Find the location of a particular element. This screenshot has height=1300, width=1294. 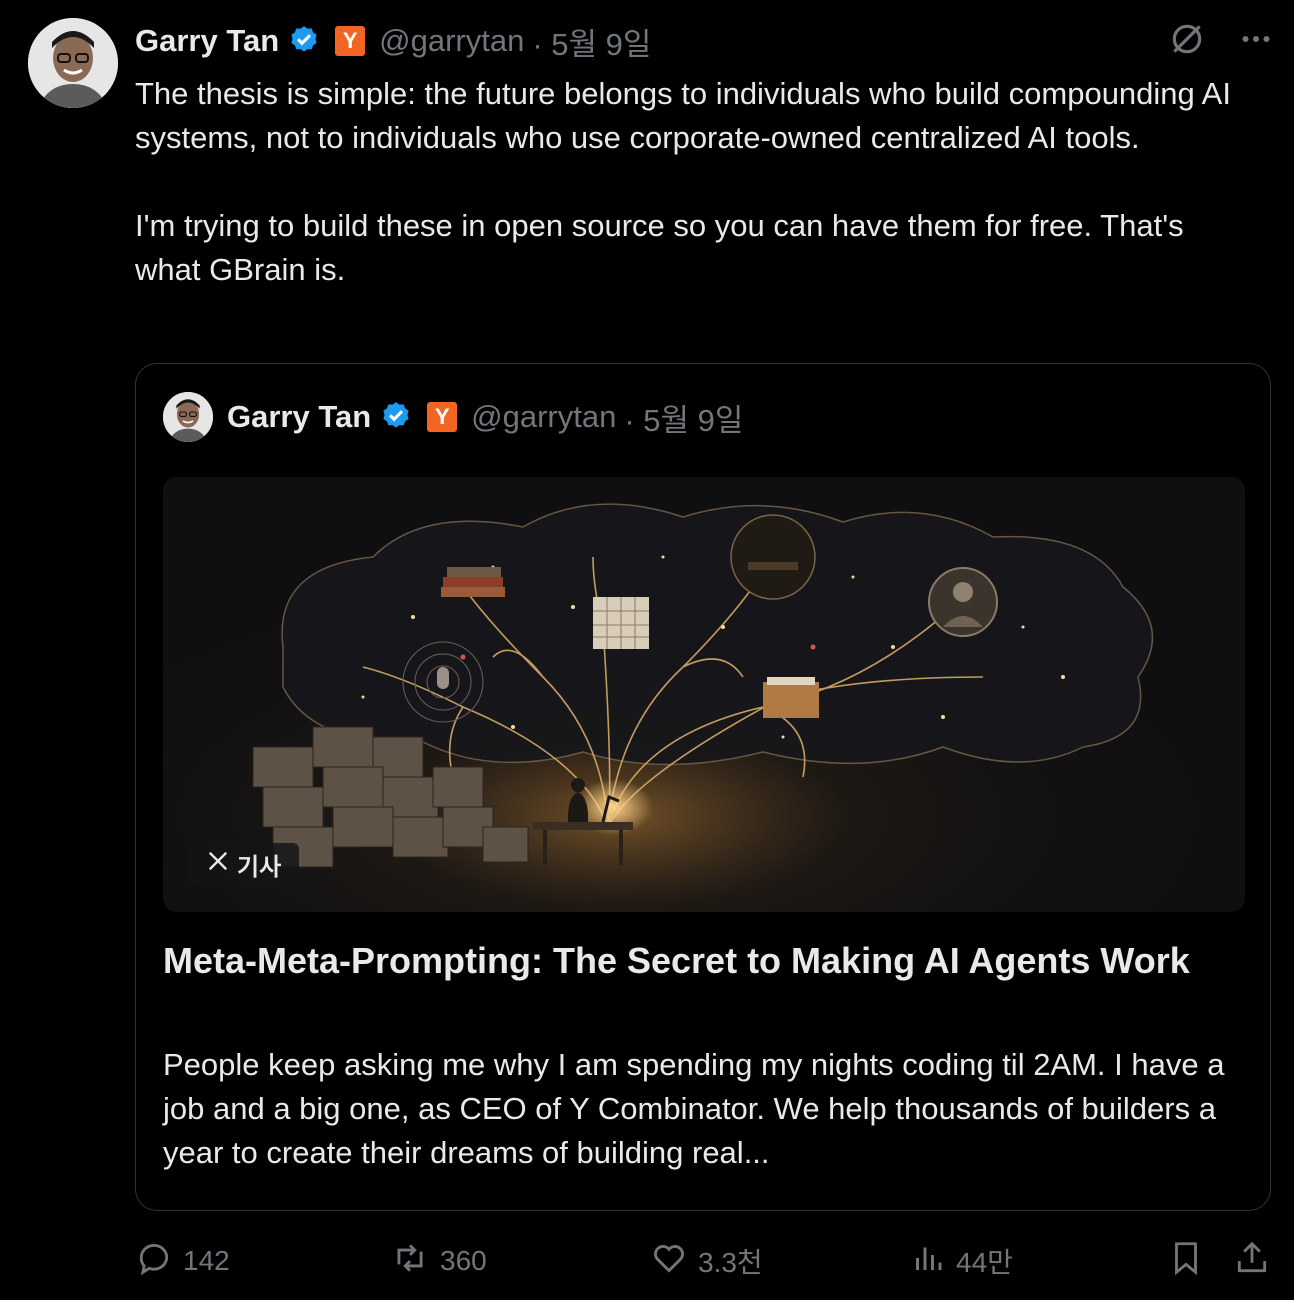

reply-count: 142 is located at coordinates (206, 1260).